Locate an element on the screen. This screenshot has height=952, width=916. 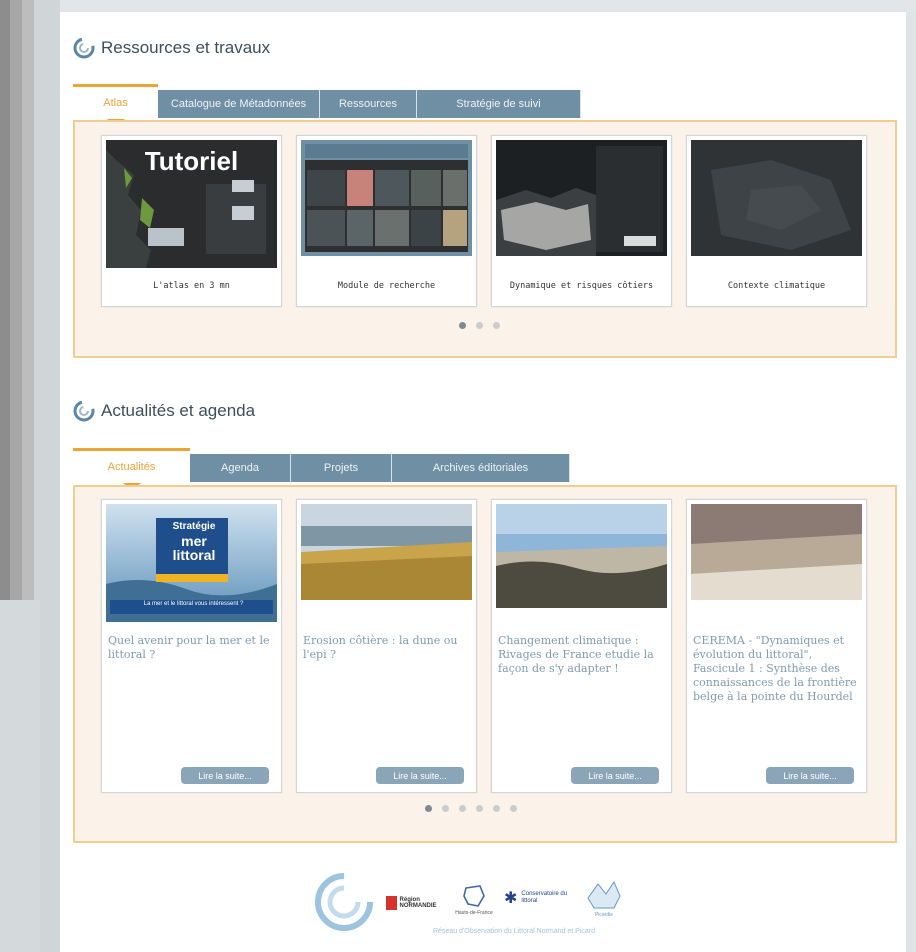
news-carousel-dots is located at coordinates (471, 808).